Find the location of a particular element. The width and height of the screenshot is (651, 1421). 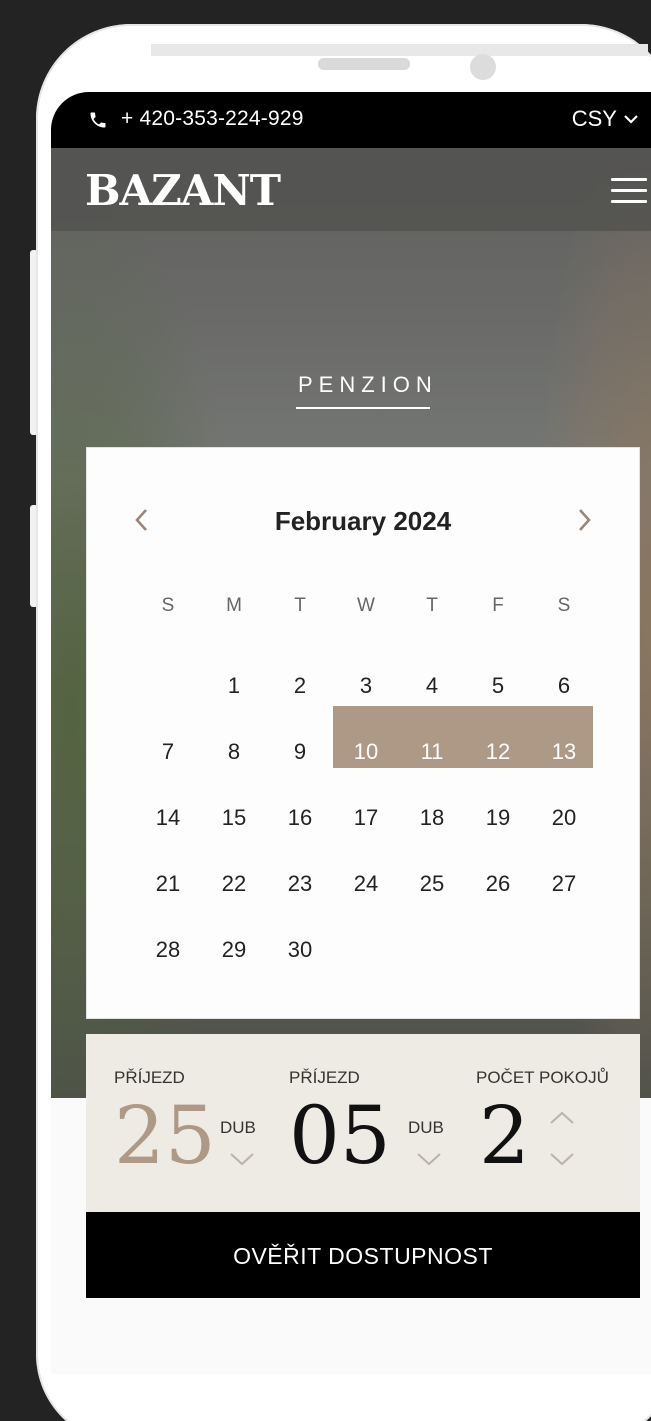

rooms-label: POČET POKOJŮ is located at coordinates (542, 1077).